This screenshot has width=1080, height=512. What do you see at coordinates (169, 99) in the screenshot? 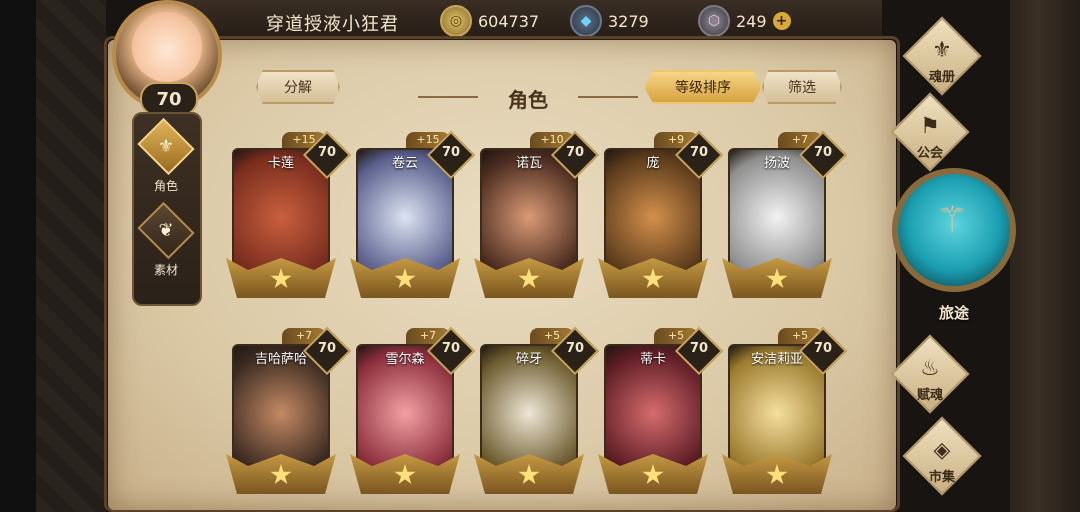
I see `player-level-badge: 70` at bounding box center [169, 99].